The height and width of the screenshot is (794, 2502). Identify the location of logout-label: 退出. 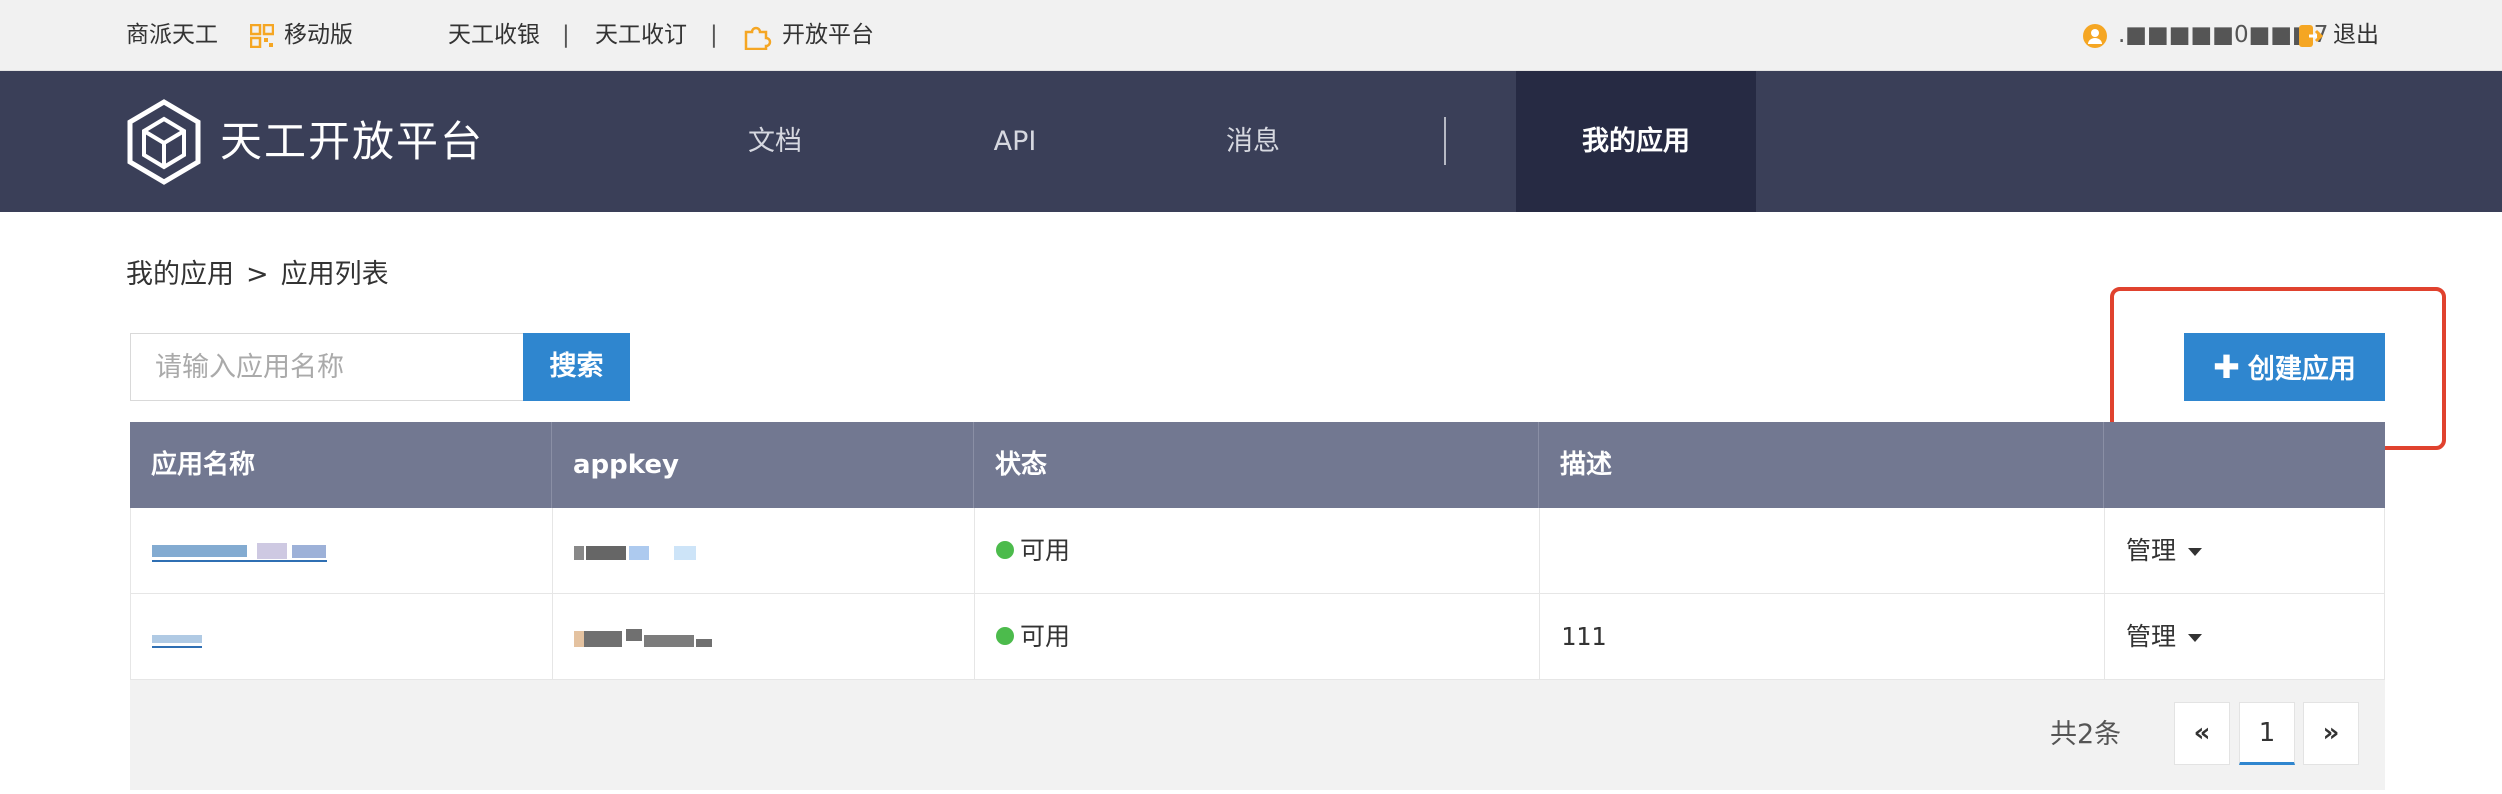
(2356, 35).